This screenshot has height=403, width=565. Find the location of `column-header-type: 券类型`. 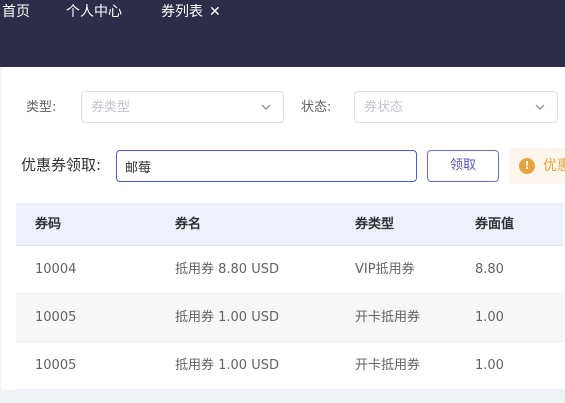

column-header-type: 券类型 is located at coordinates (375, 224).